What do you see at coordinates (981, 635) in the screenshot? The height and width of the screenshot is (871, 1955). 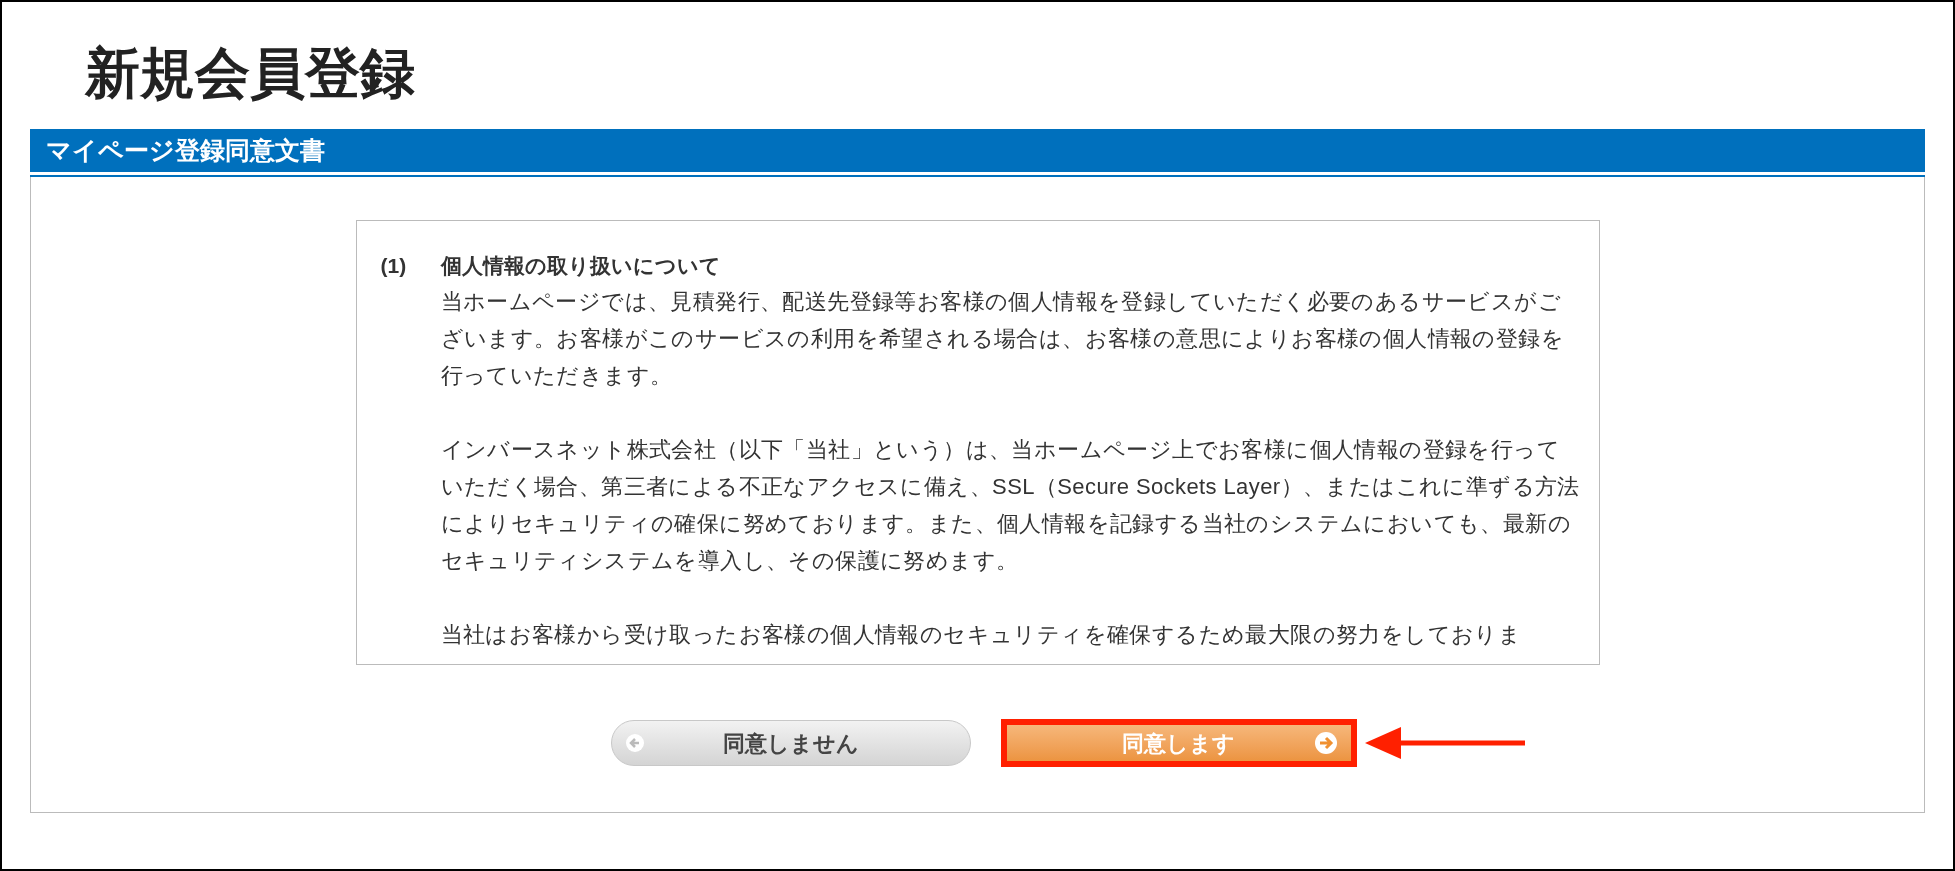 I see `agreement-paragraph: 当社はお客様から受け取ったお客様の個人情報のセキュリティを確保するため最大限の努力をしておりま` at bounding box center [981, 635].